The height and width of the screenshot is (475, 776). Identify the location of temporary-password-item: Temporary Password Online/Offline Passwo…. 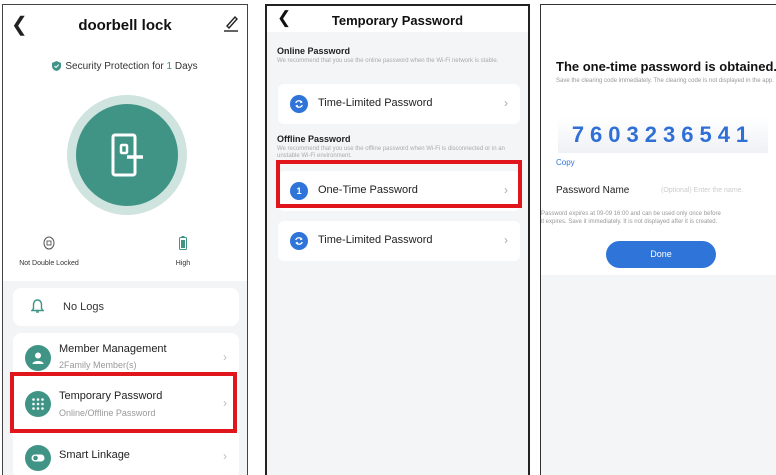
(126, 405).